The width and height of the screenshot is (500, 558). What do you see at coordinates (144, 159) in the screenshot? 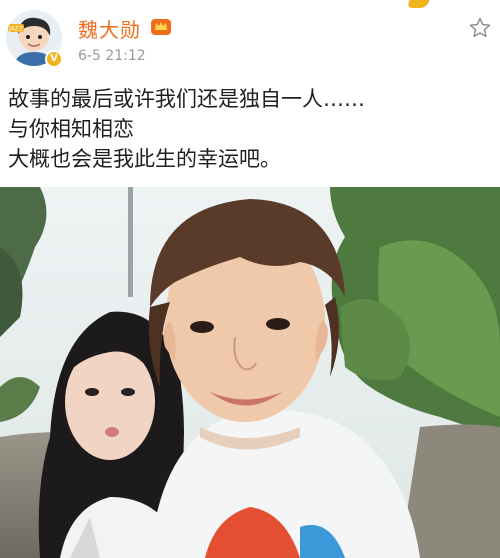
I see `post-text-line: 大概也会是我此生的幸运吧。` at bounding box center [144, 159].